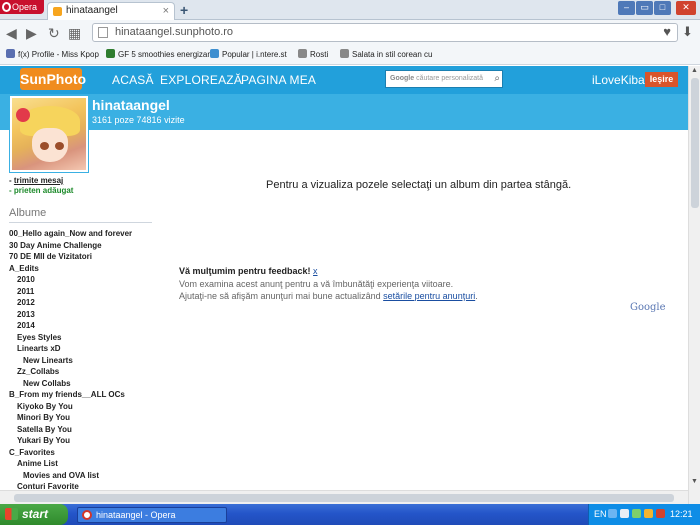 Image resolution: width=700 pixels, height=525 pixels. I want to click on albums-divider, so click(80, 222).